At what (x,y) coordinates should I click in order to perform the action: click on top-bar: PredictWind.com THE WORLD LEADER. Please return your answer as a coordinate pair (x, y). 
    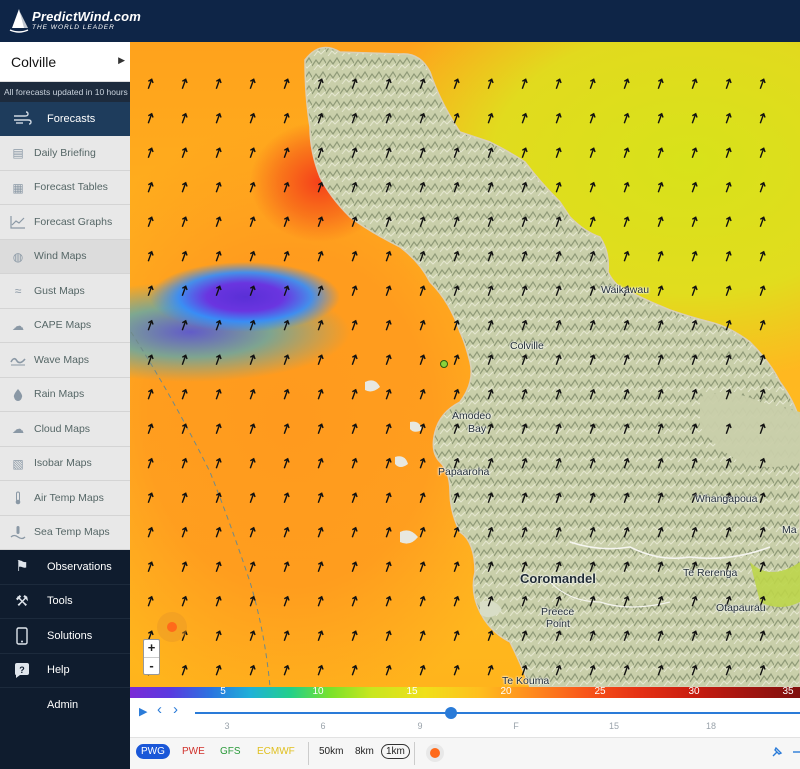
    Looking at the image, I should click on (400, 21).